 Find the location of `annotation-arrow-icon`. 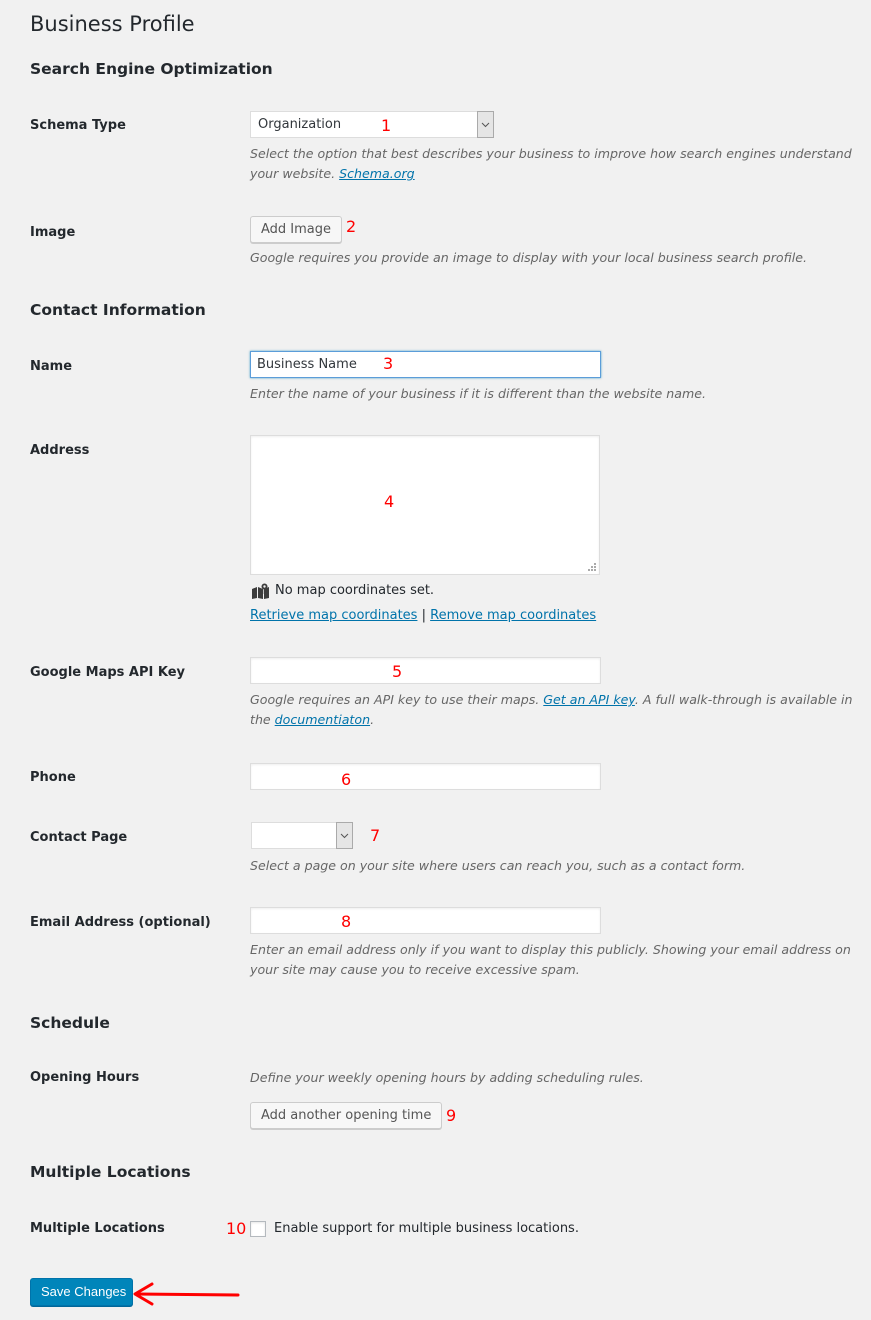

annotation-arrow-icon is located at coordinates (186, 1294).